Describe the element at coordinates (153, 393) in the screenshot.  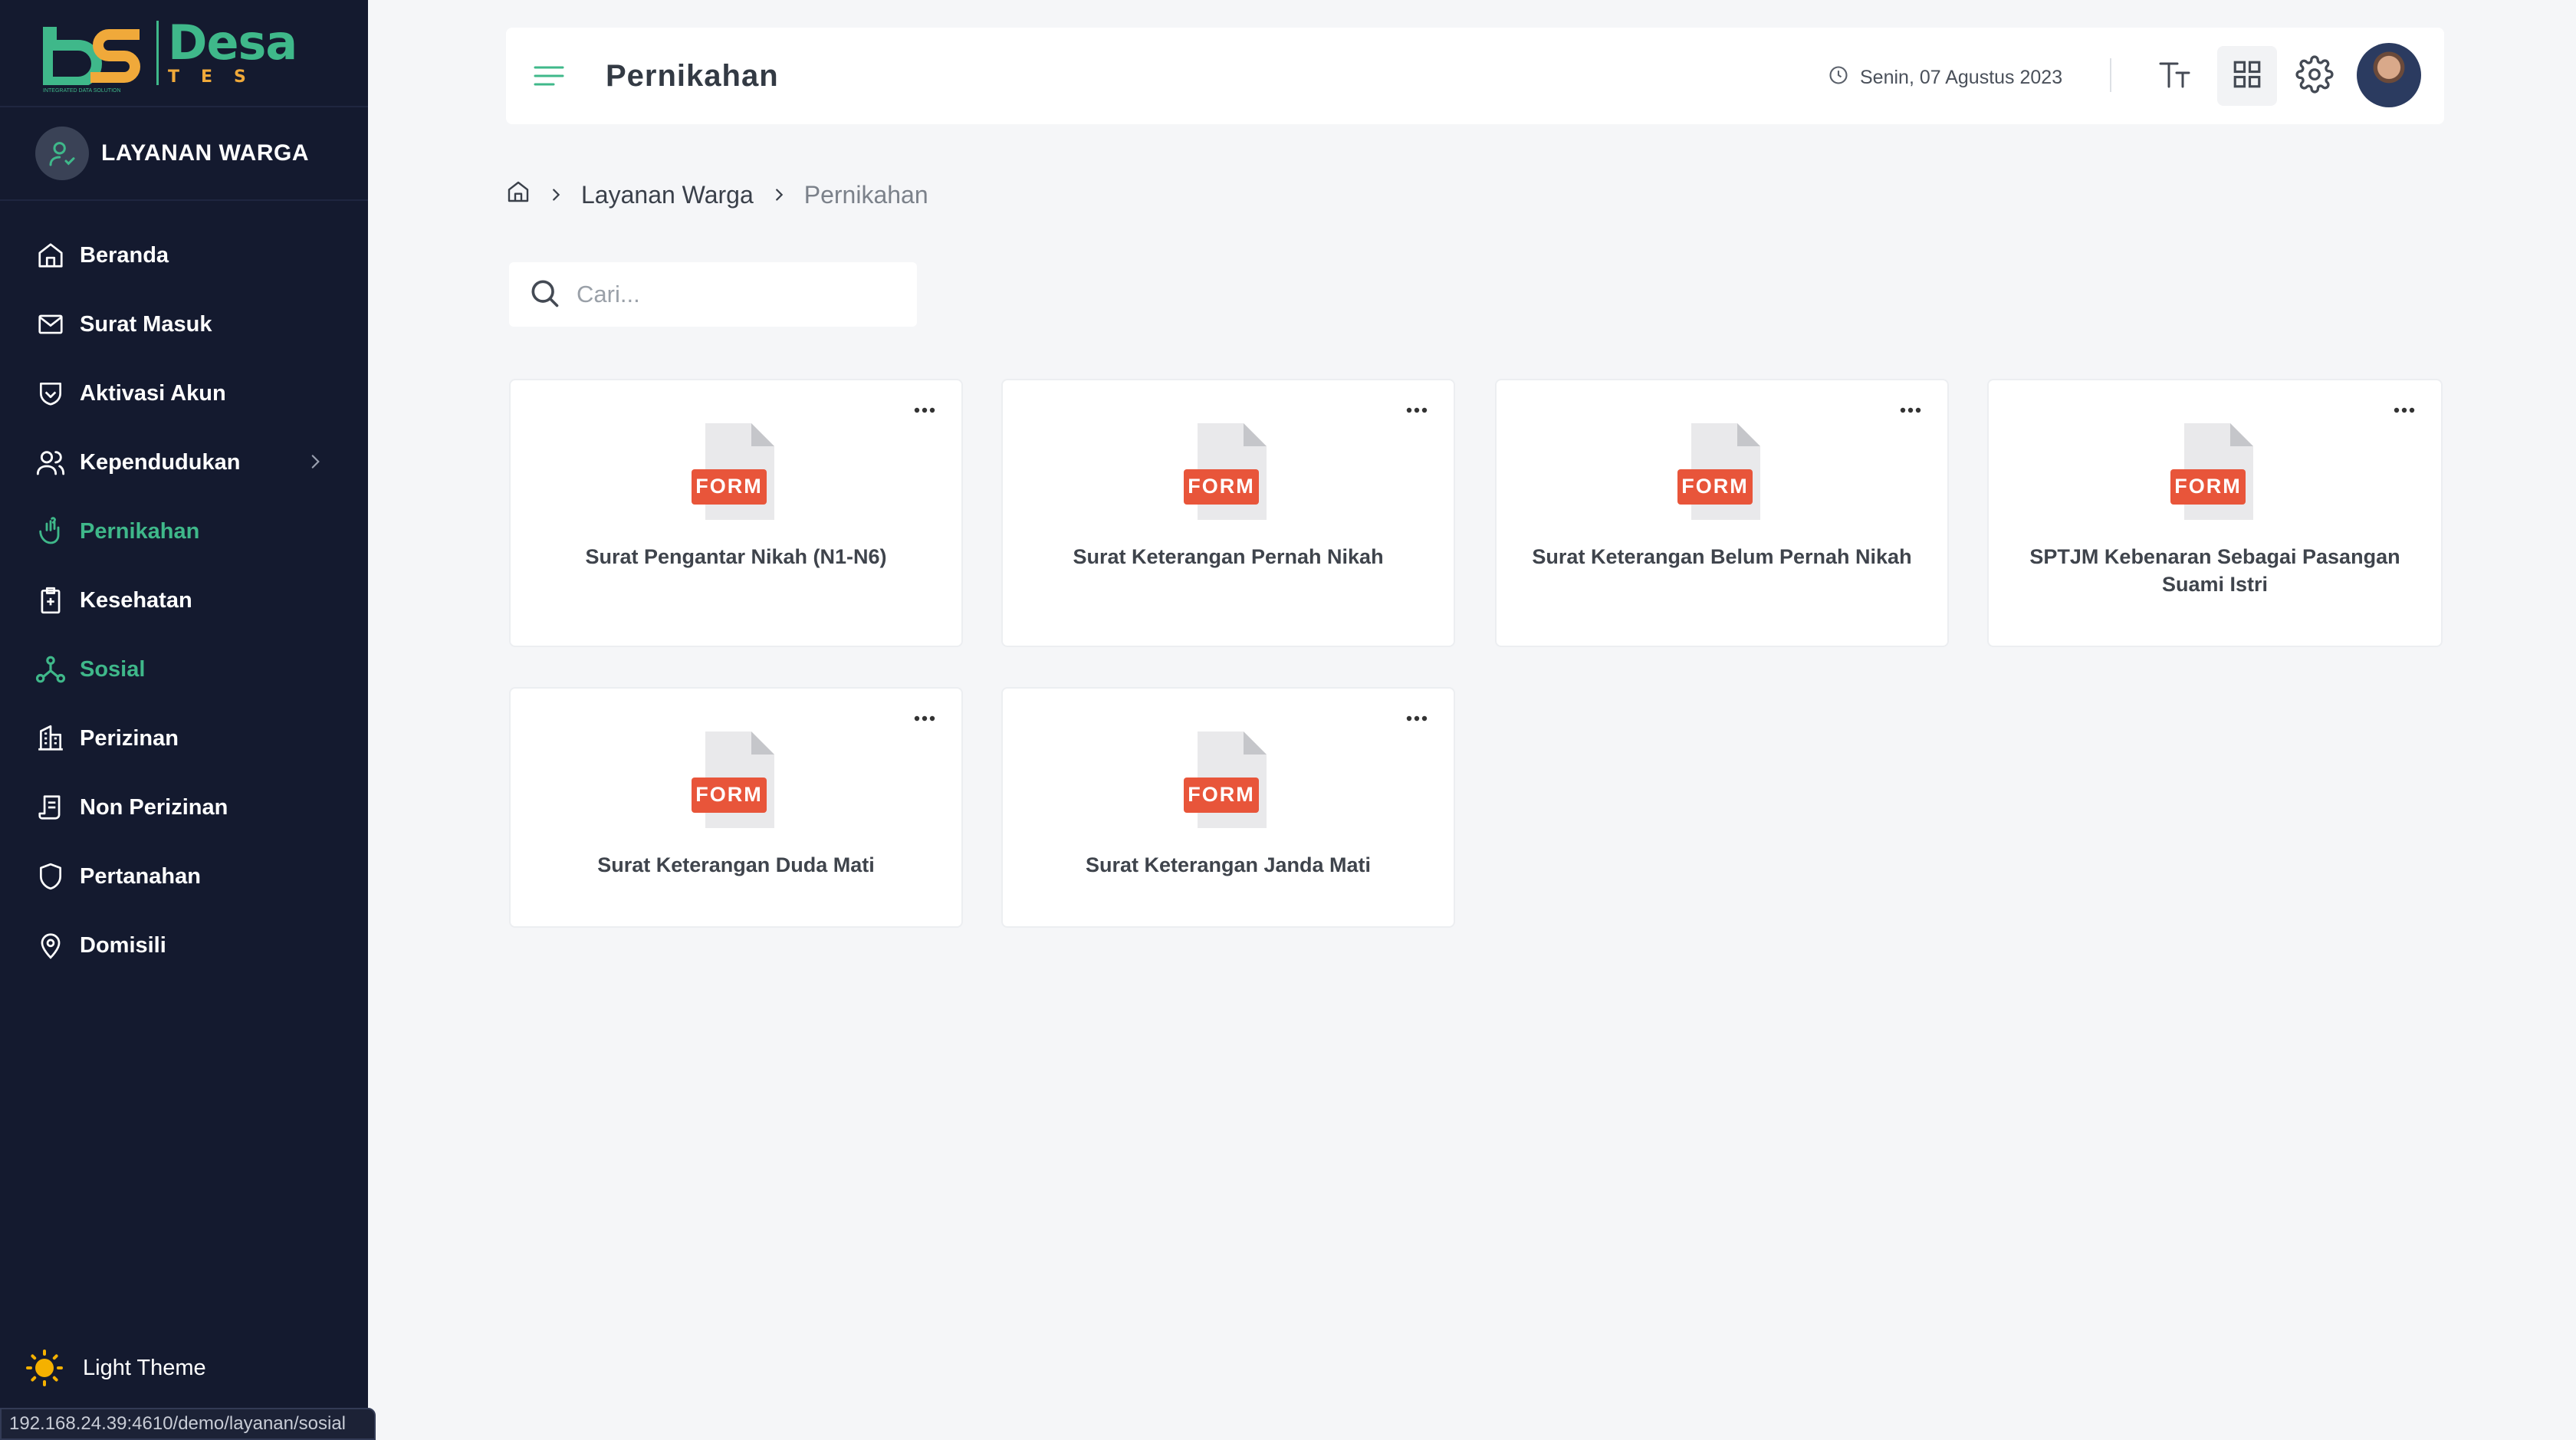
I see `sidebar-item-label: Aktivasi Akun` at that location.